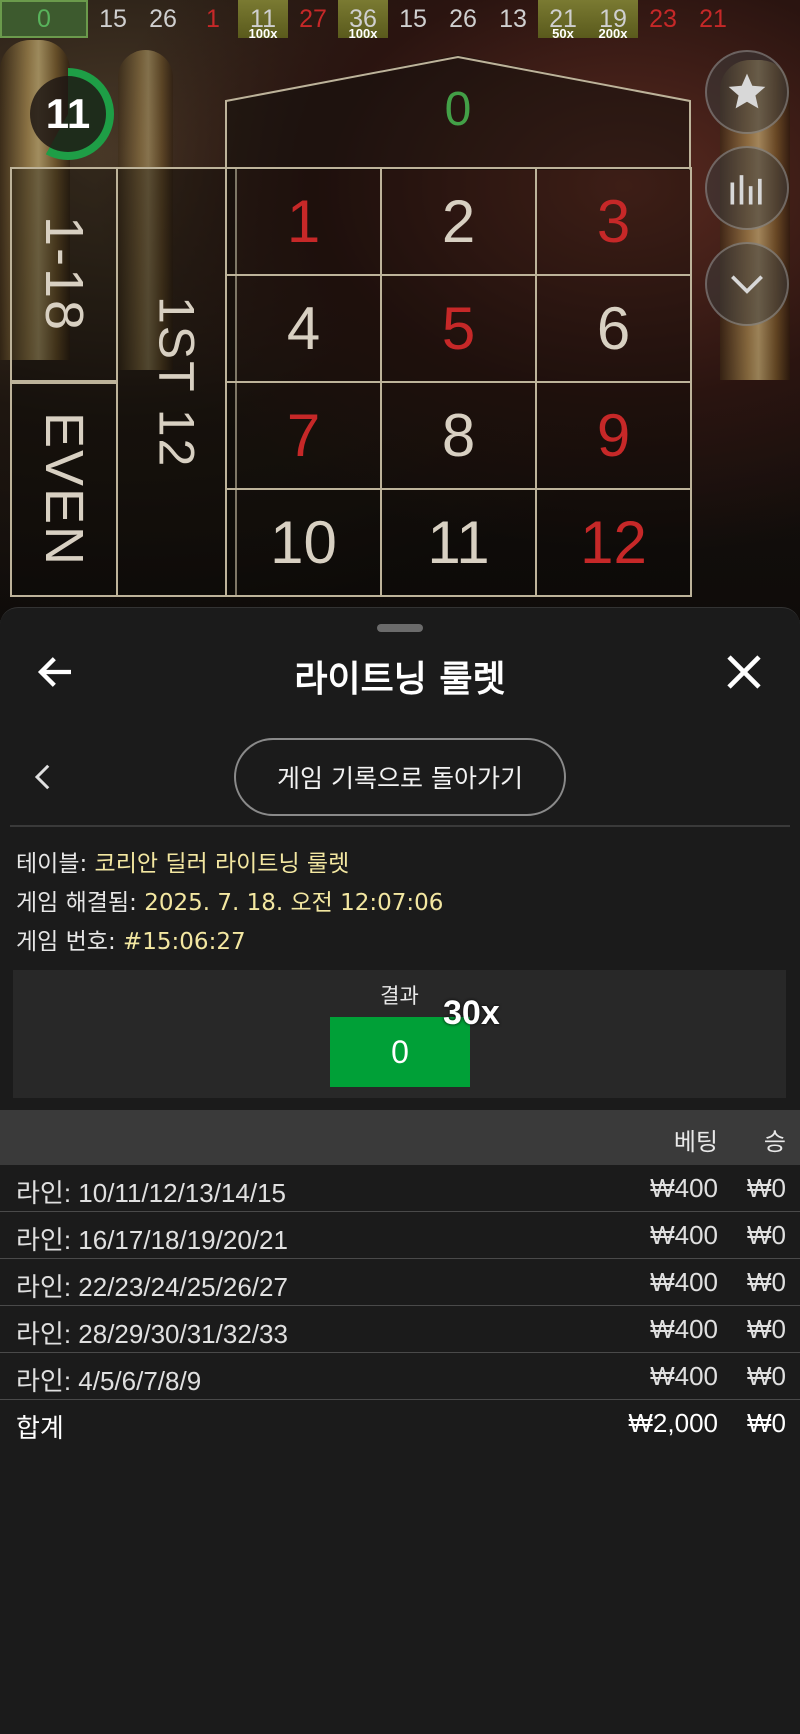 This screenshot has height=1734, width=800. Describe the element at coordinates (563, 20) in the screenshot. I see `history-result: 21 50x` at that location.